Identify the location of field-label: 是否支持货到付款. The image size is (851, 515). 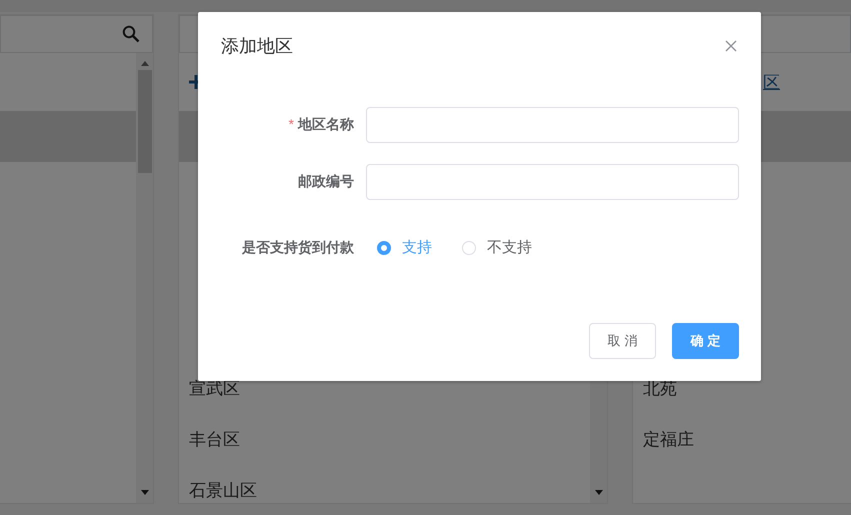
(298, 246).